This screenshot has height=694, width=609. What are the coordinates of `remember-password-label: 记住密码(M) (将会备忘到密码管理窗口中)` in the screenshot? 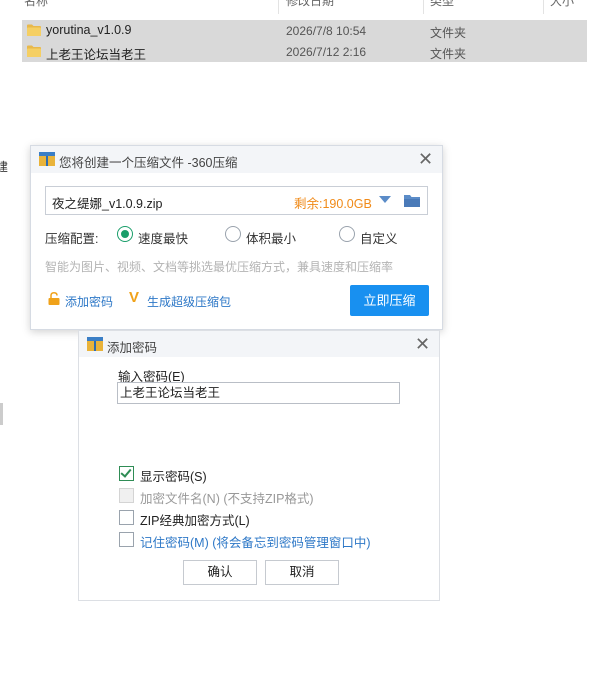 It's located at (255, 541).